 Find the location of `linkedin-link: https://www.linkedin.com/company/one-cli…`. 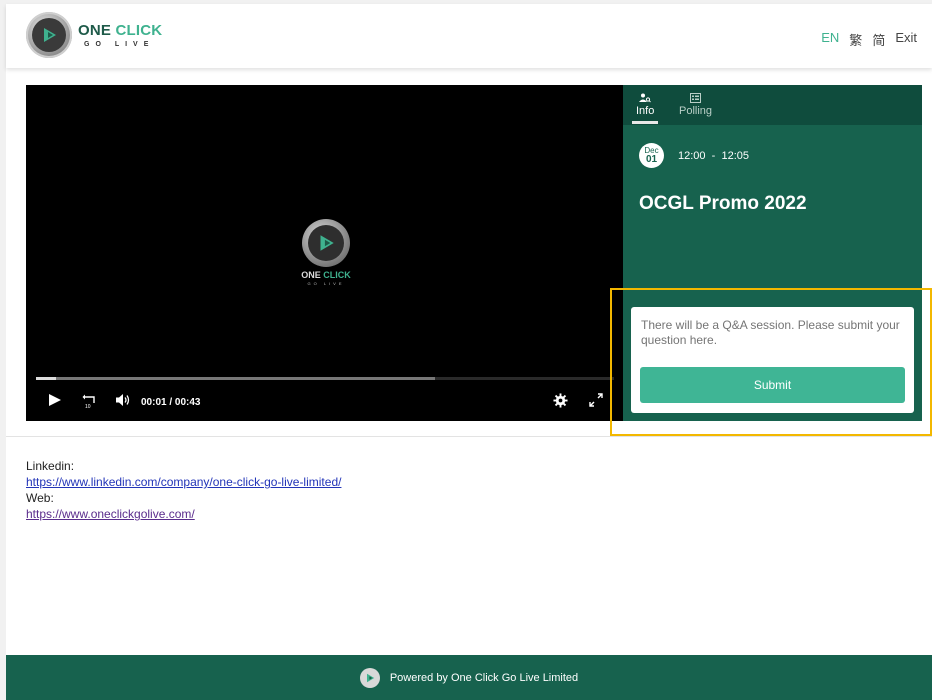

linkedin-link: https://www.linkedin.com/company/one-cli… is located at coordinates (183, 482).